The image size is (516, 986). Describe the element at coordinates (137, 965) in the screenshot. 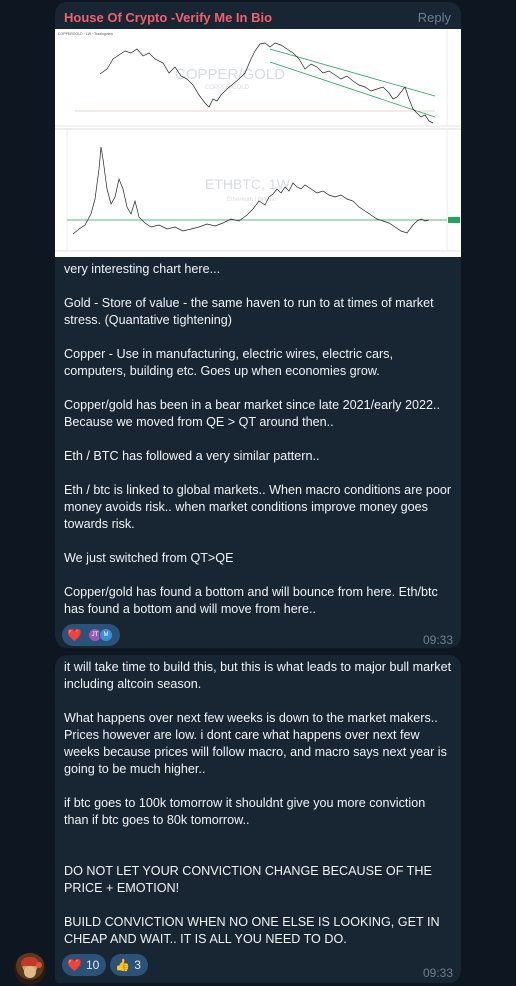

I see `reaction-count: 3` at that location.